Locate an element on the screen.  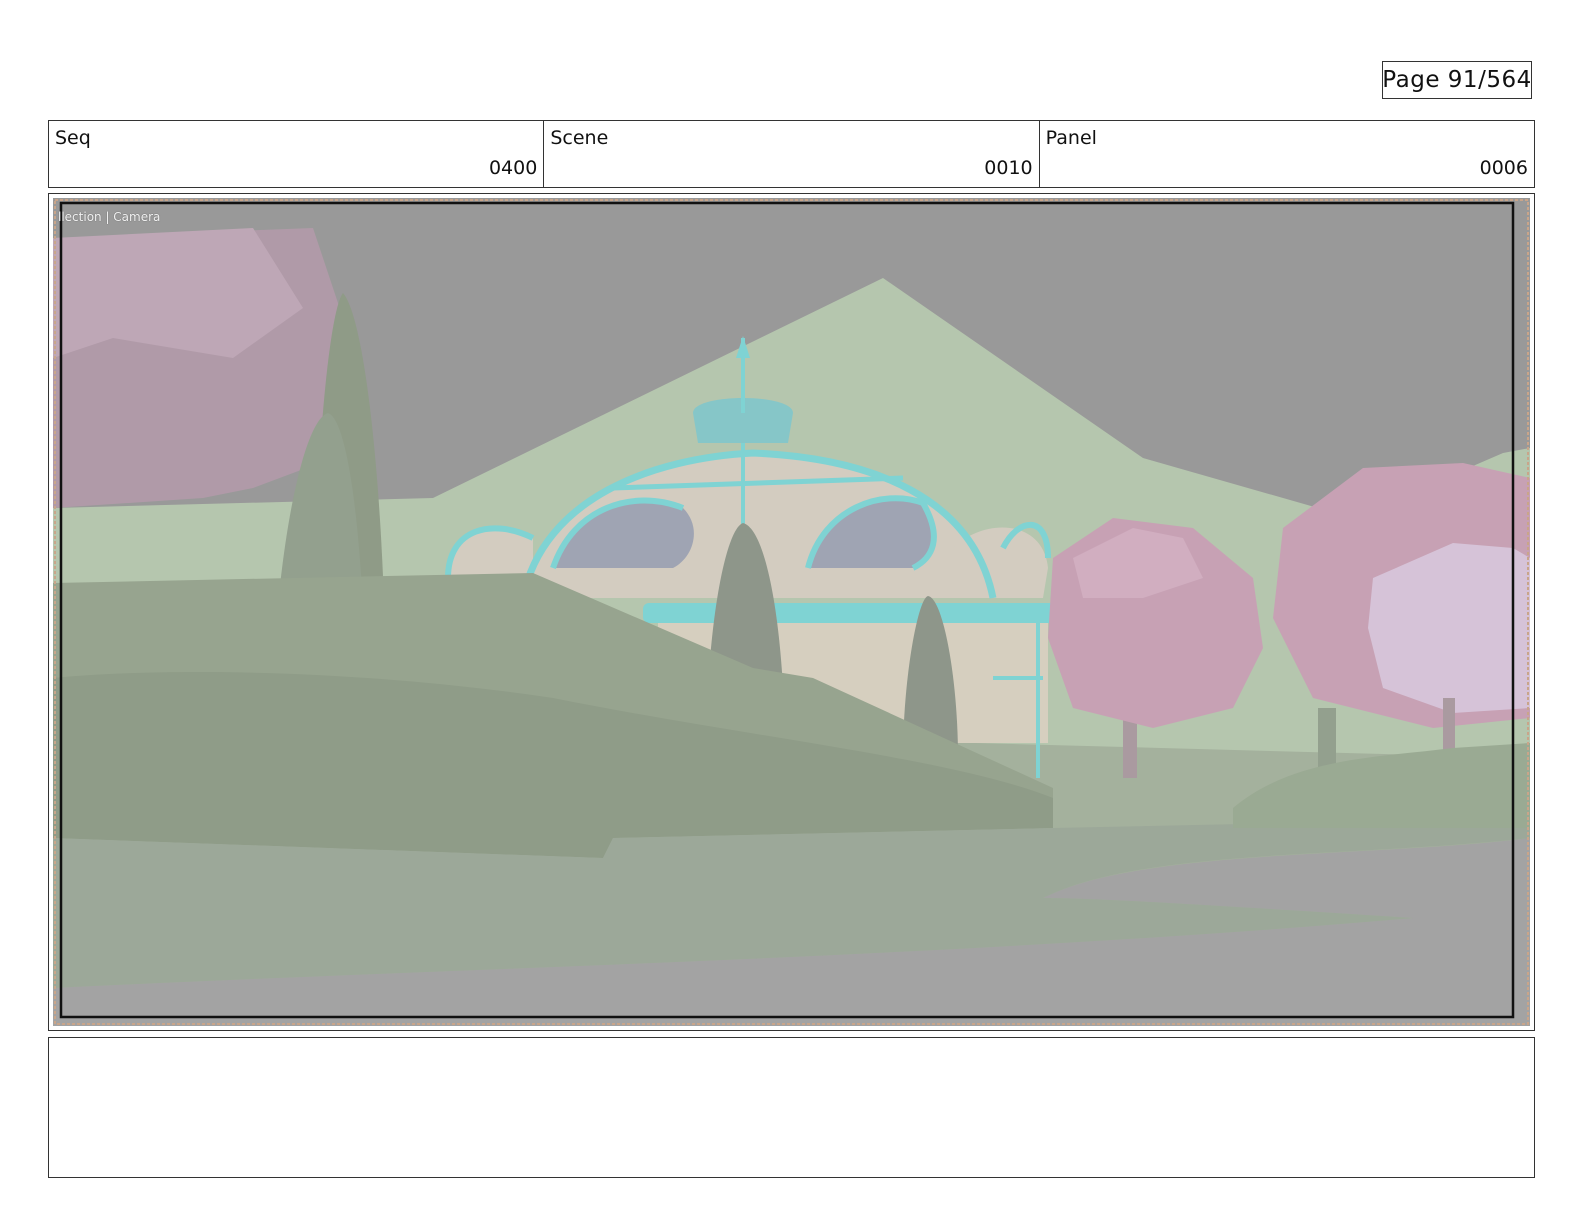
seq-cell: Seq 0400 is located at coordinates (297, 154).